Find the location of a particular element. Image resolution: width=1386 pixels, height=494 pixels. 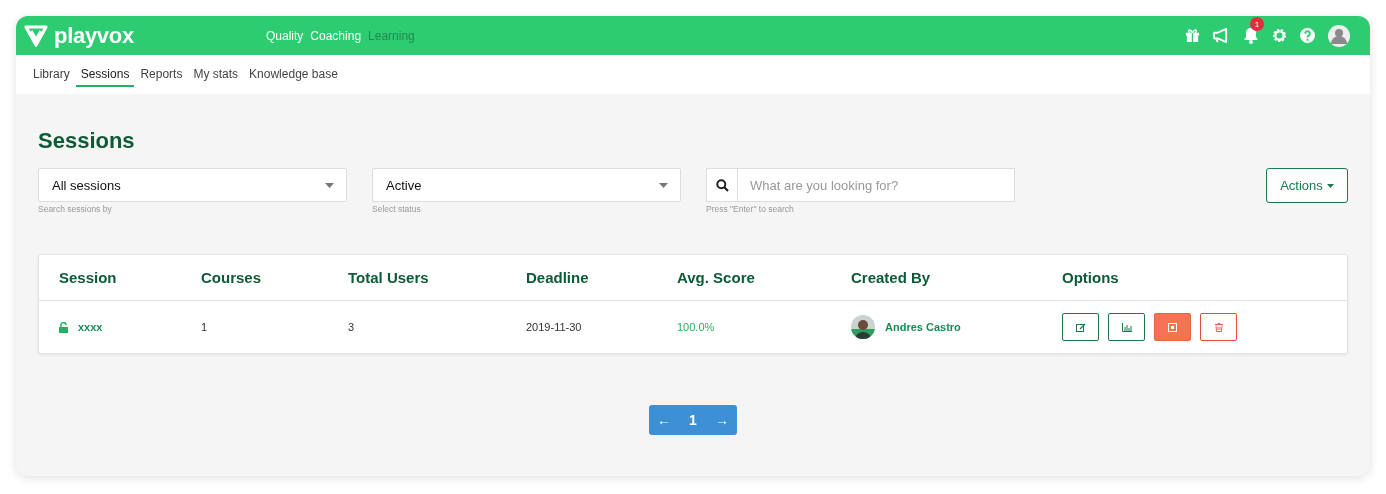

trash-icon is located at coordinates (1218, 327).